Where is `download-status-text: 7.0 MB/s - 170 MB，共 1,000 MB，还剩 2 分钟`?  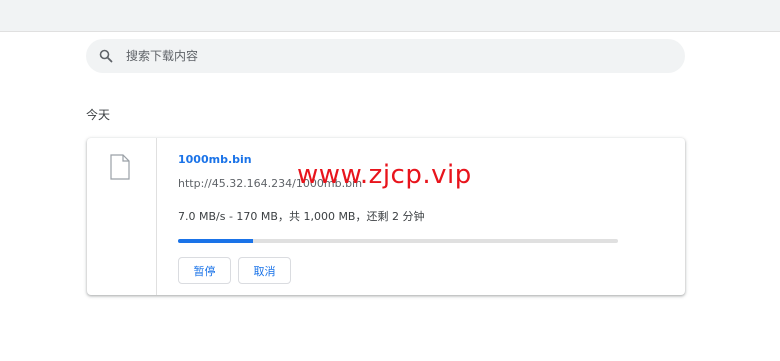 download-status-text: 7.0 MB/s - 170 MB，共 1,000 MB，还剩 2 分钟 is located at coordinates (301, 216).